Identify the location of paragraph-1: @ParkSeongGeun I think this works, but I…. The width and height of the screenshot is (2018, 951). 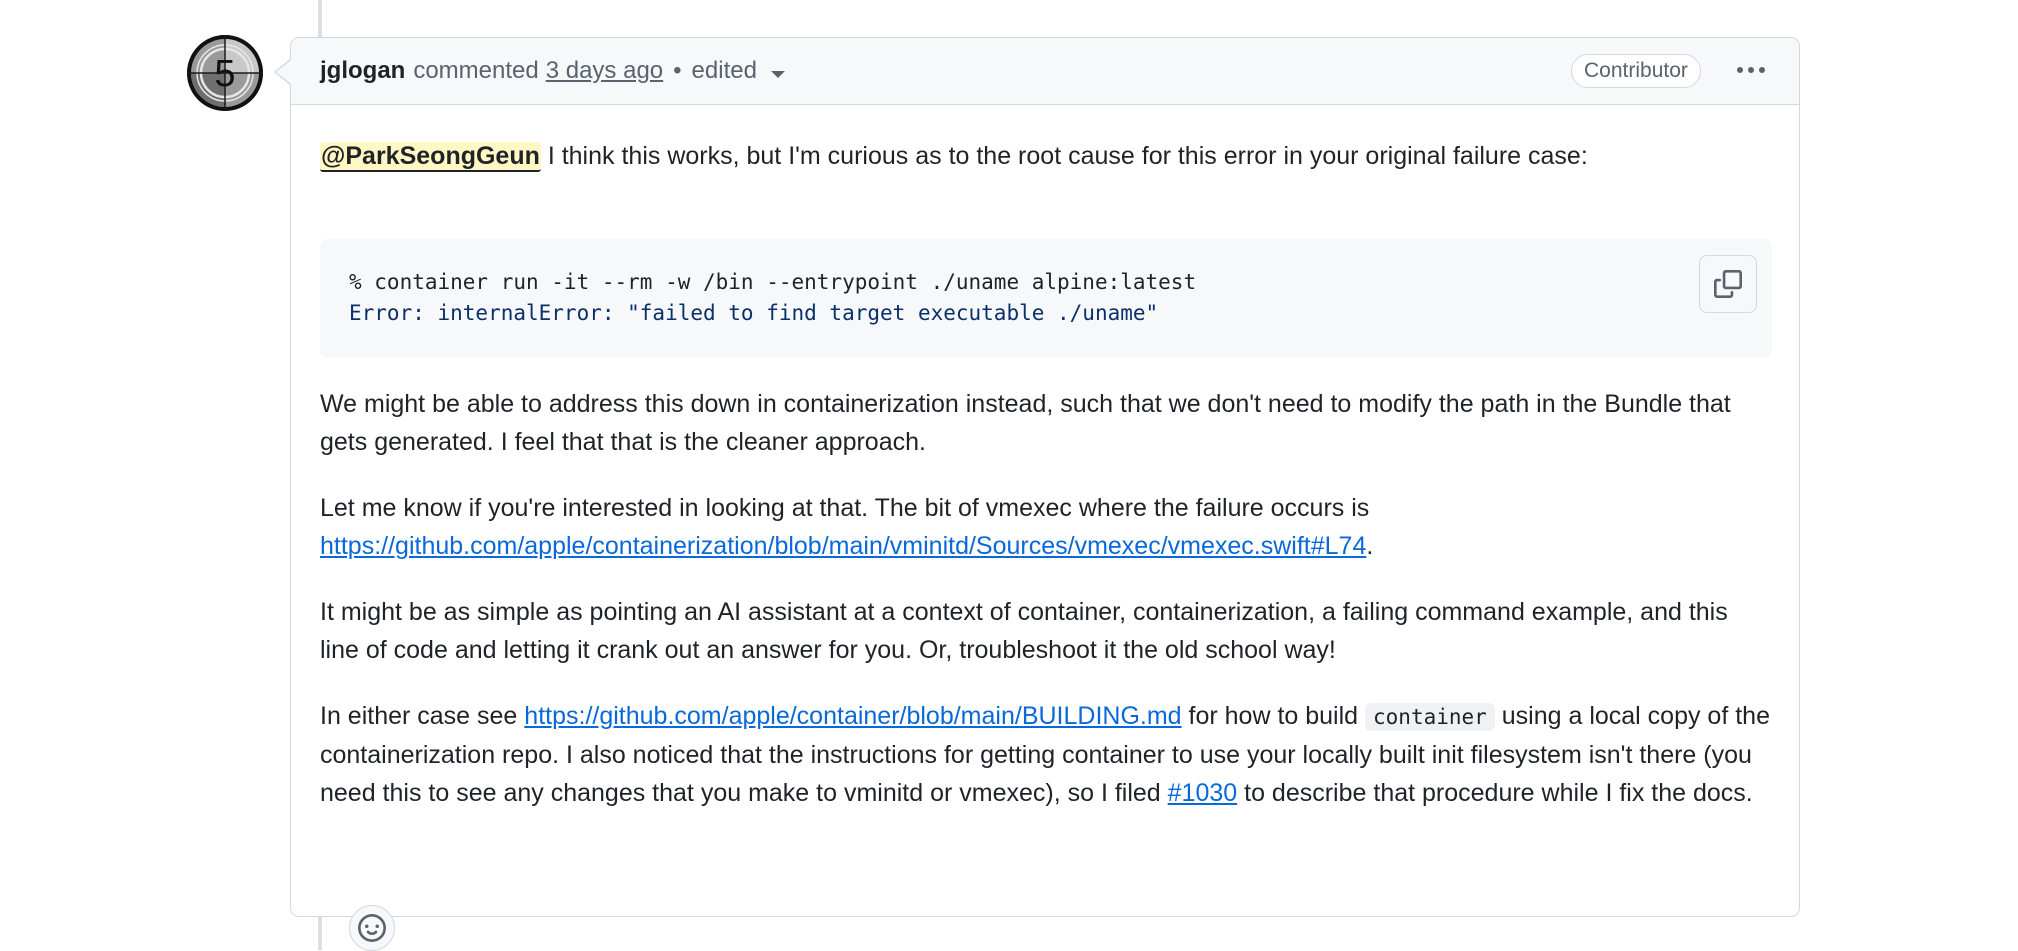
(954, 156).